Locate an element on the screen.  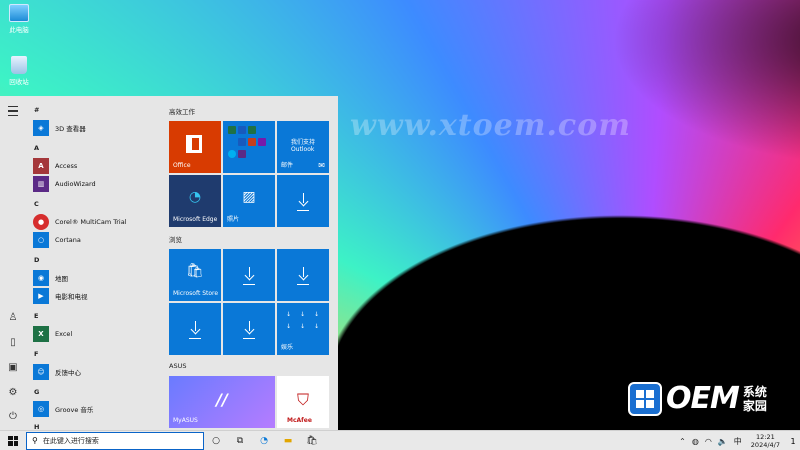
edge-taskbar-icon: ◔ is located at coordinates (264, 440).